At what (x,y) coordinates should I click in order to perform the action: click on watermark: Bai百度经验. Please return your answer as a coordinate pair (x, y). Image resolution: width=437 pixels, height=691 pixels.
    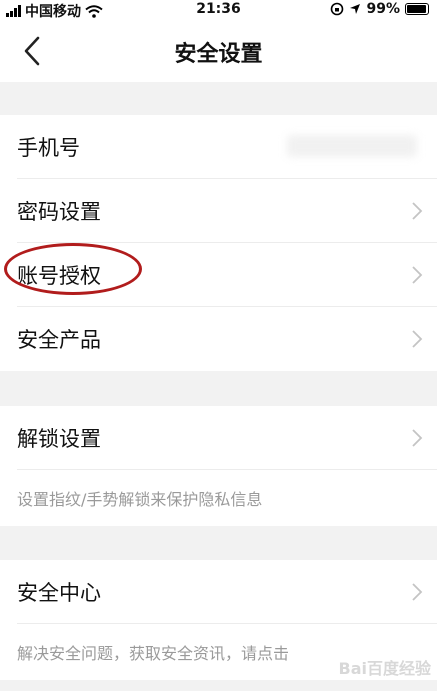
    Looking at the image, I should click on (384, 668).